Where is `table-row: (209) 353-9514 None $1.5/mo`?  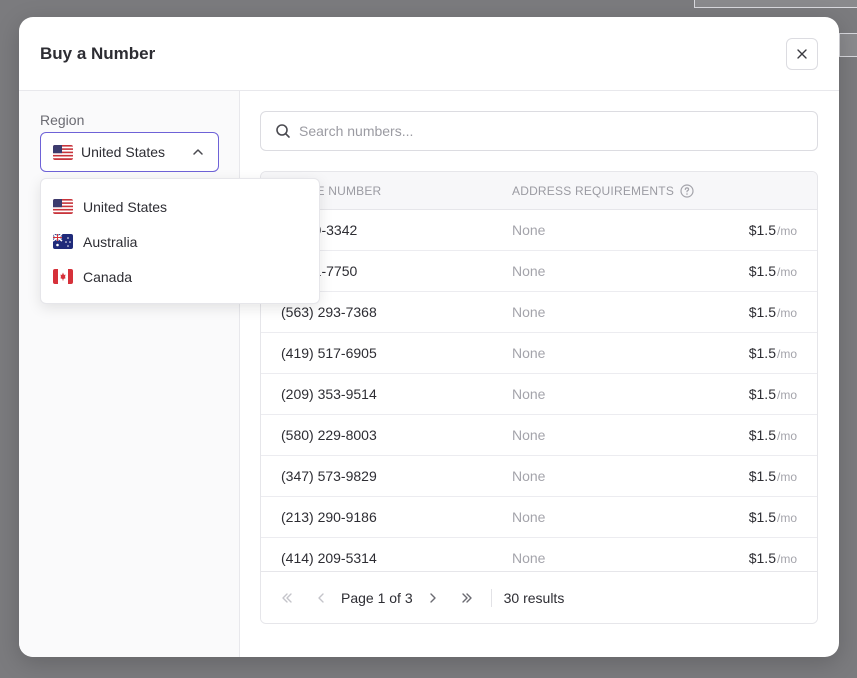 table-row: (209) 353-9514 None $1.5/mo is located at coordinates (539, 394).